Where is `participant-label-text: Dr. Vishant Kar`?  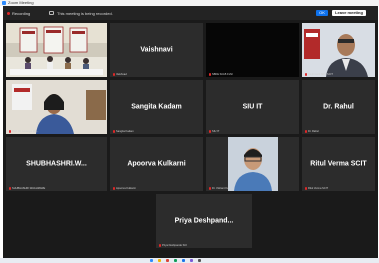 participant-label-text: Dr. Vishant Kar is located at coordinates (221, 188).